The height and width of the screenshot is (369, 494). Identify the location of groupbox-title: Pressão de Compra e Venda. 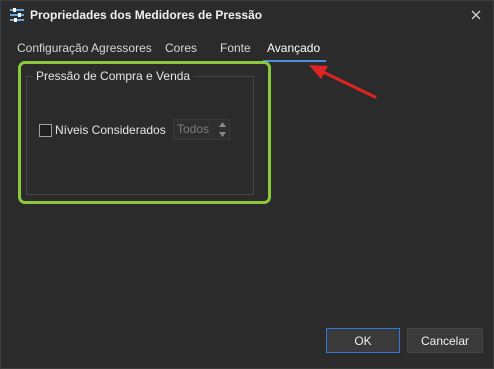
(113, 76).